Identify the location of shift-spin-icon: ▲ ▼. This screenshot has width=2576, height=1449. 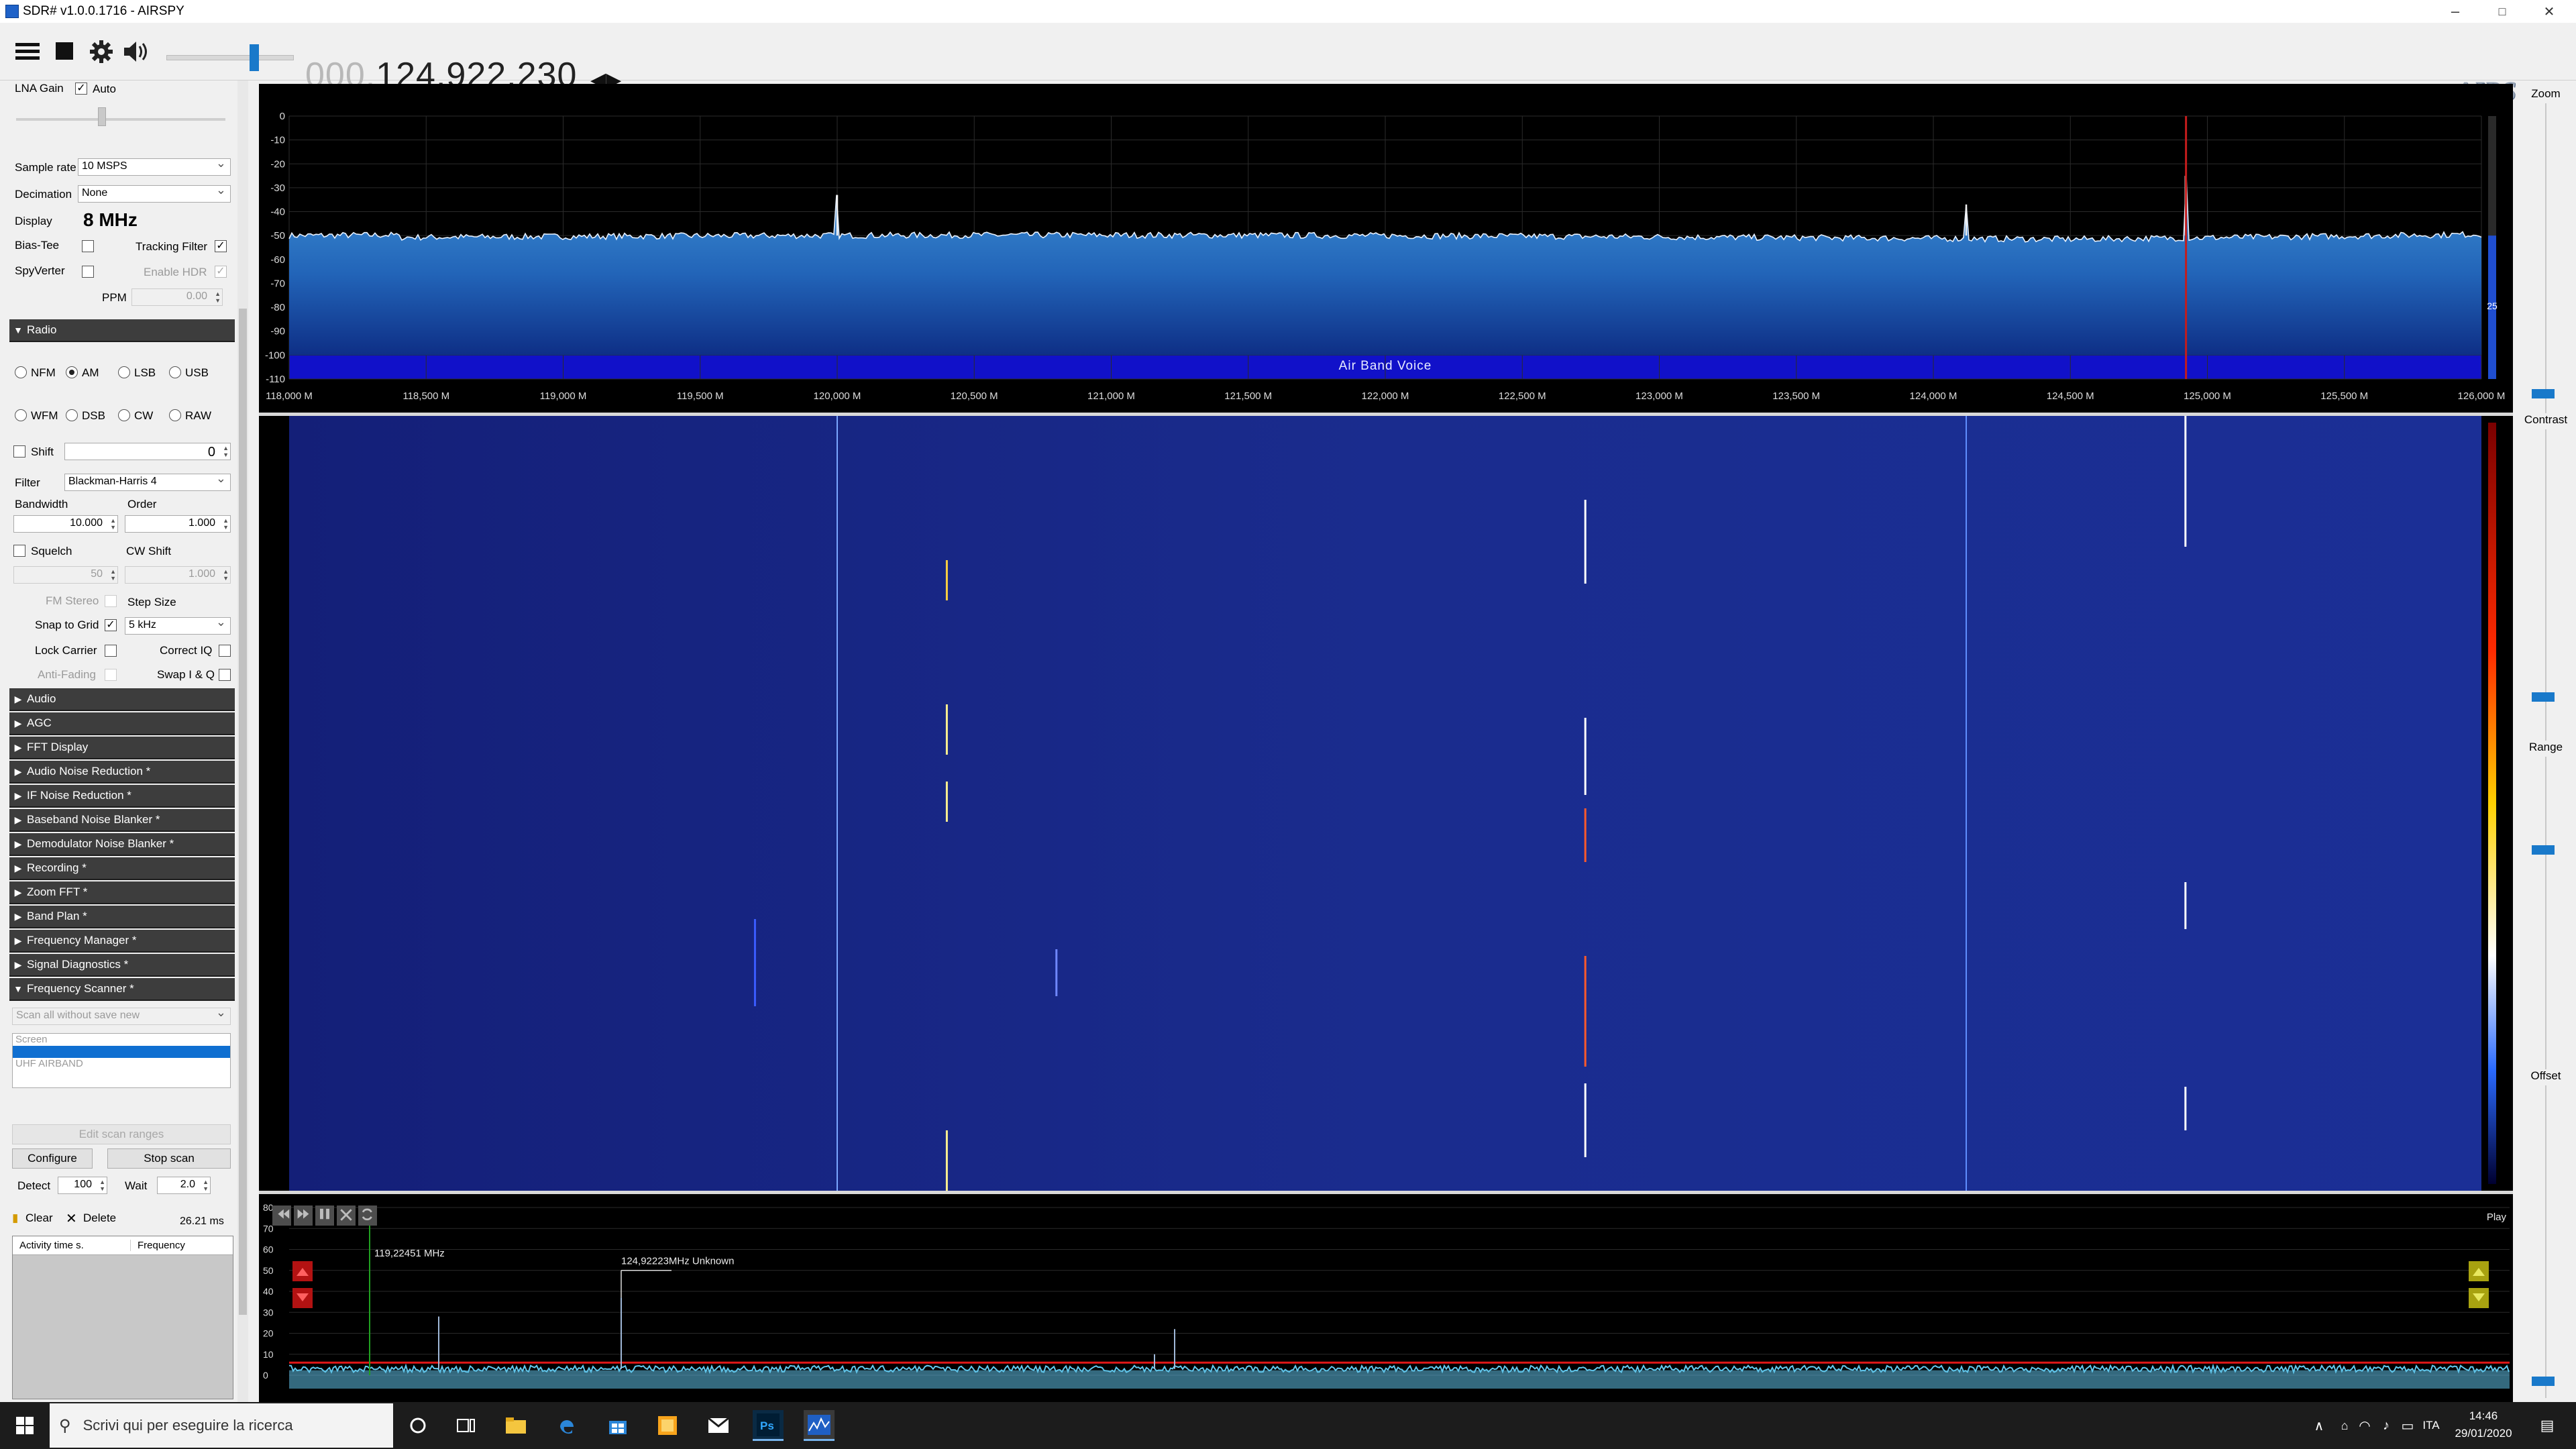
(226, 451).